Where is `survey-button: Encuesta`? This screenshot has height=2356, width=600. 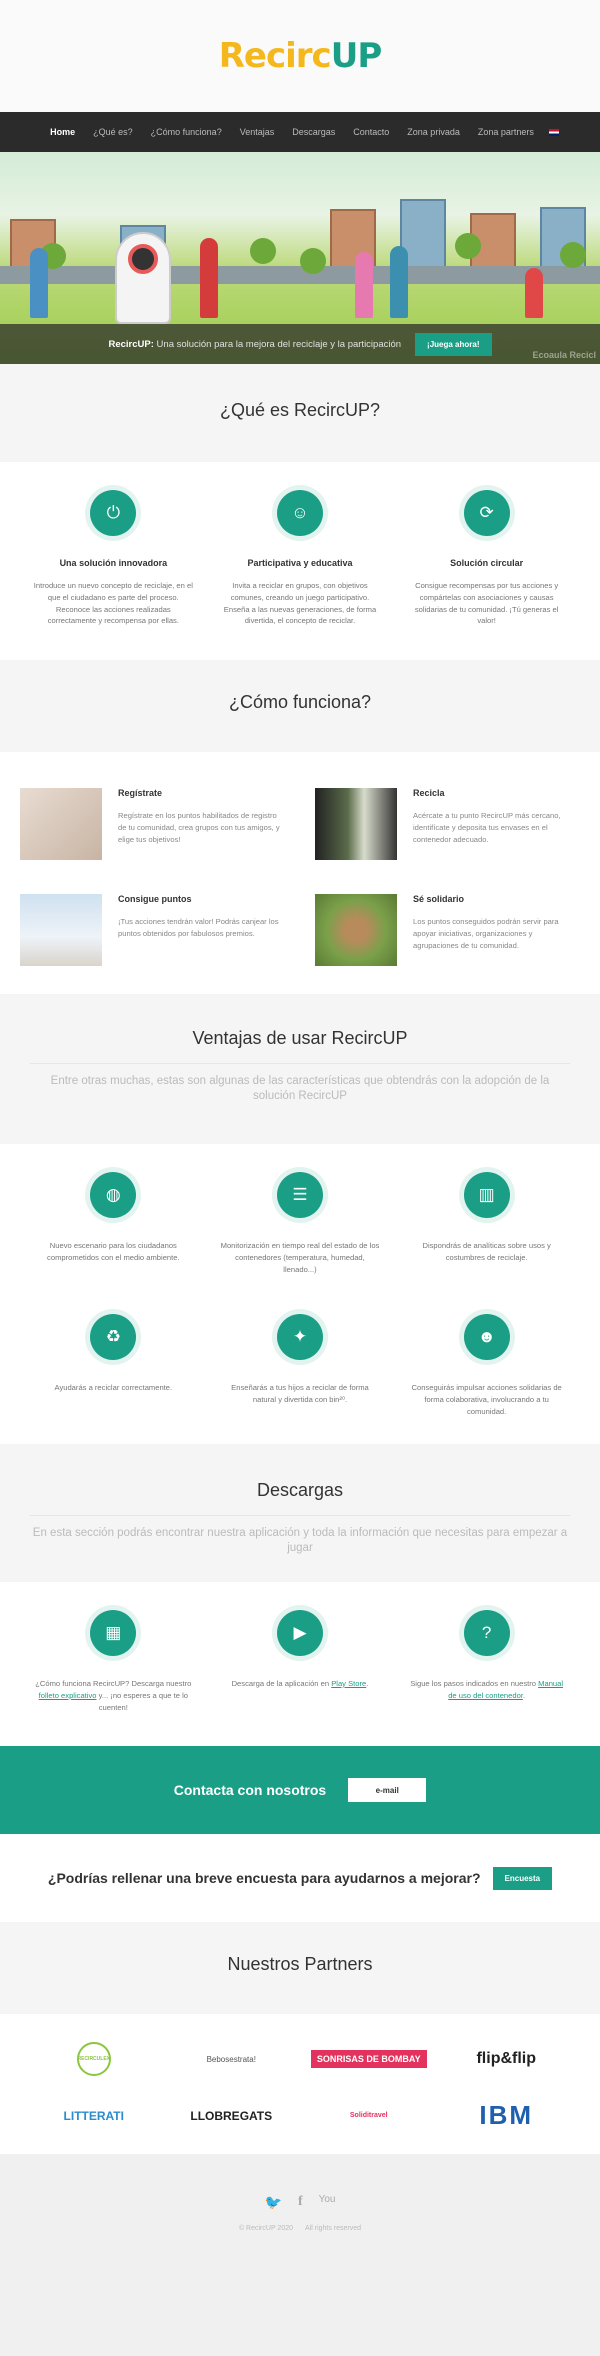
survey-button: Encuesta is located at coordinates (522, 1878).